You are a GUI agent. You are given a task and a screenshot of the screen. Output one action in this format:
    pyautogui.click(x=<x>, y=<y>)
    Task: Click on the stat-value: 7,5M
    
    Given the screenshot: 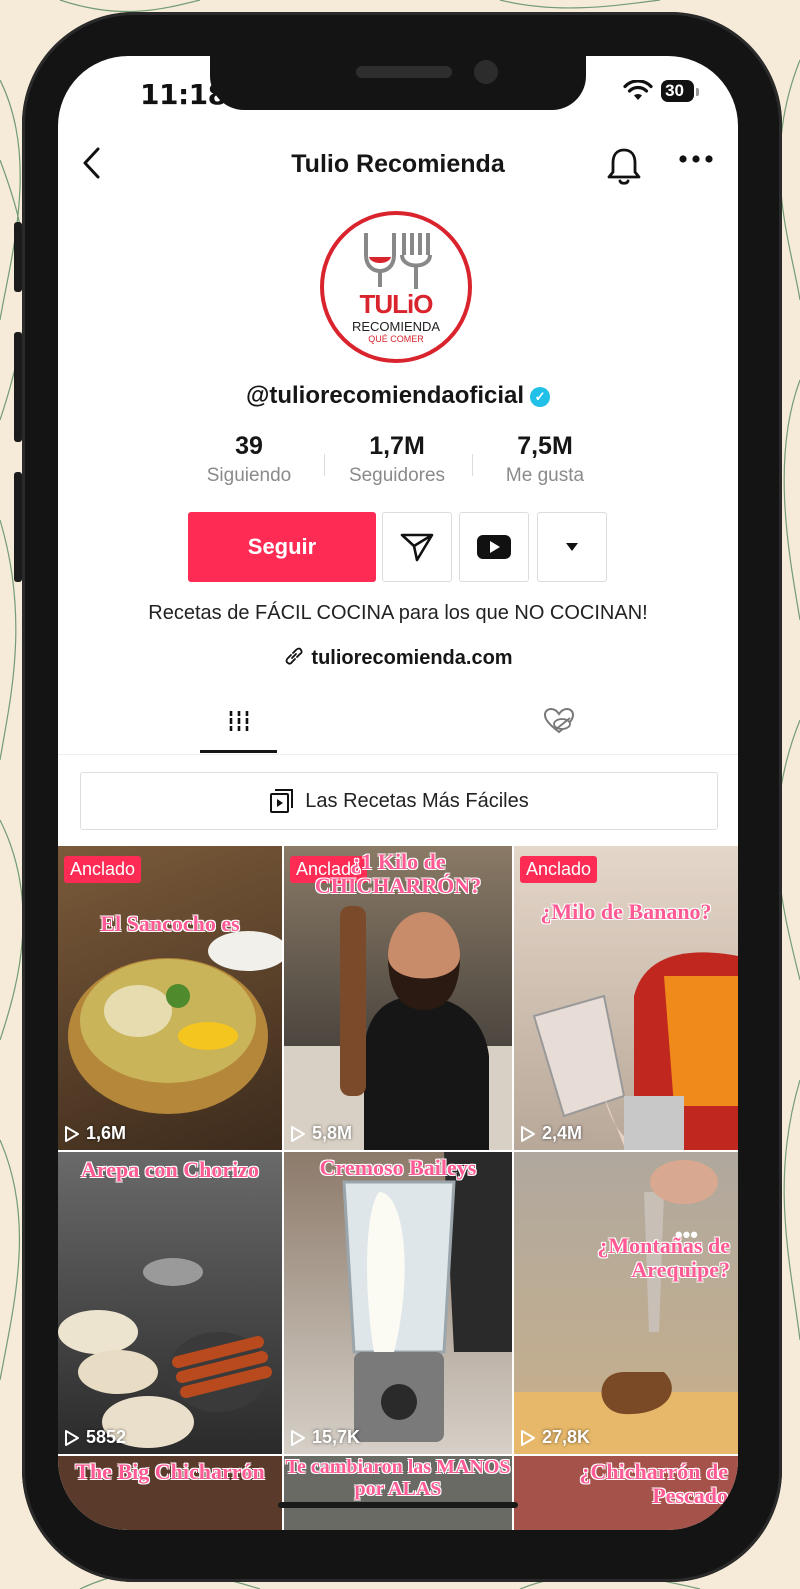 What is the action you would take?
    pyautogui.click(x=545, y=446)
    